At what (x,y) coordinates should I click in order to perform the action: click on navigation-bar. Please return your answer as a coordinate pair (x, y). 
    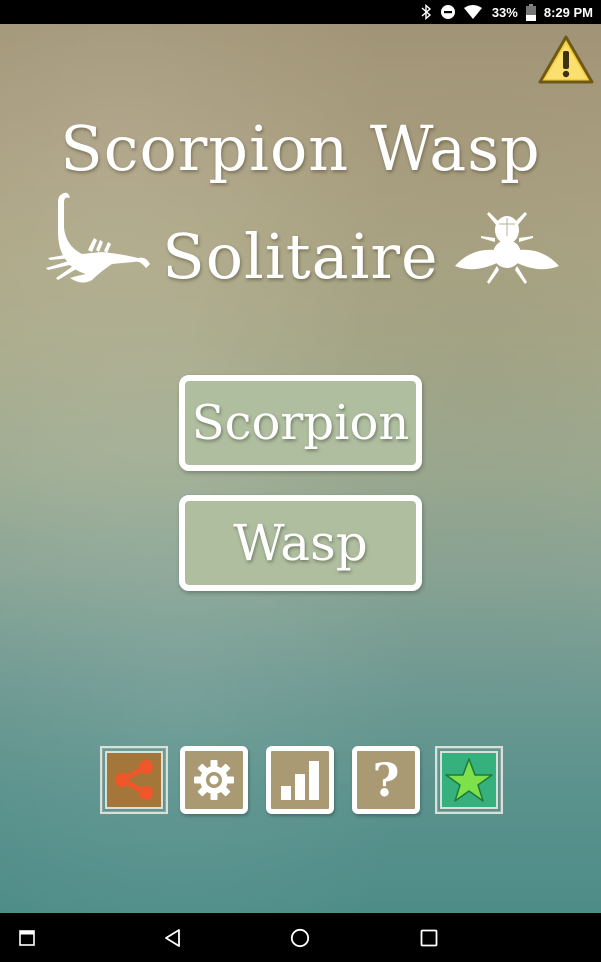
    Looking at the image, I should click on (300, 937).